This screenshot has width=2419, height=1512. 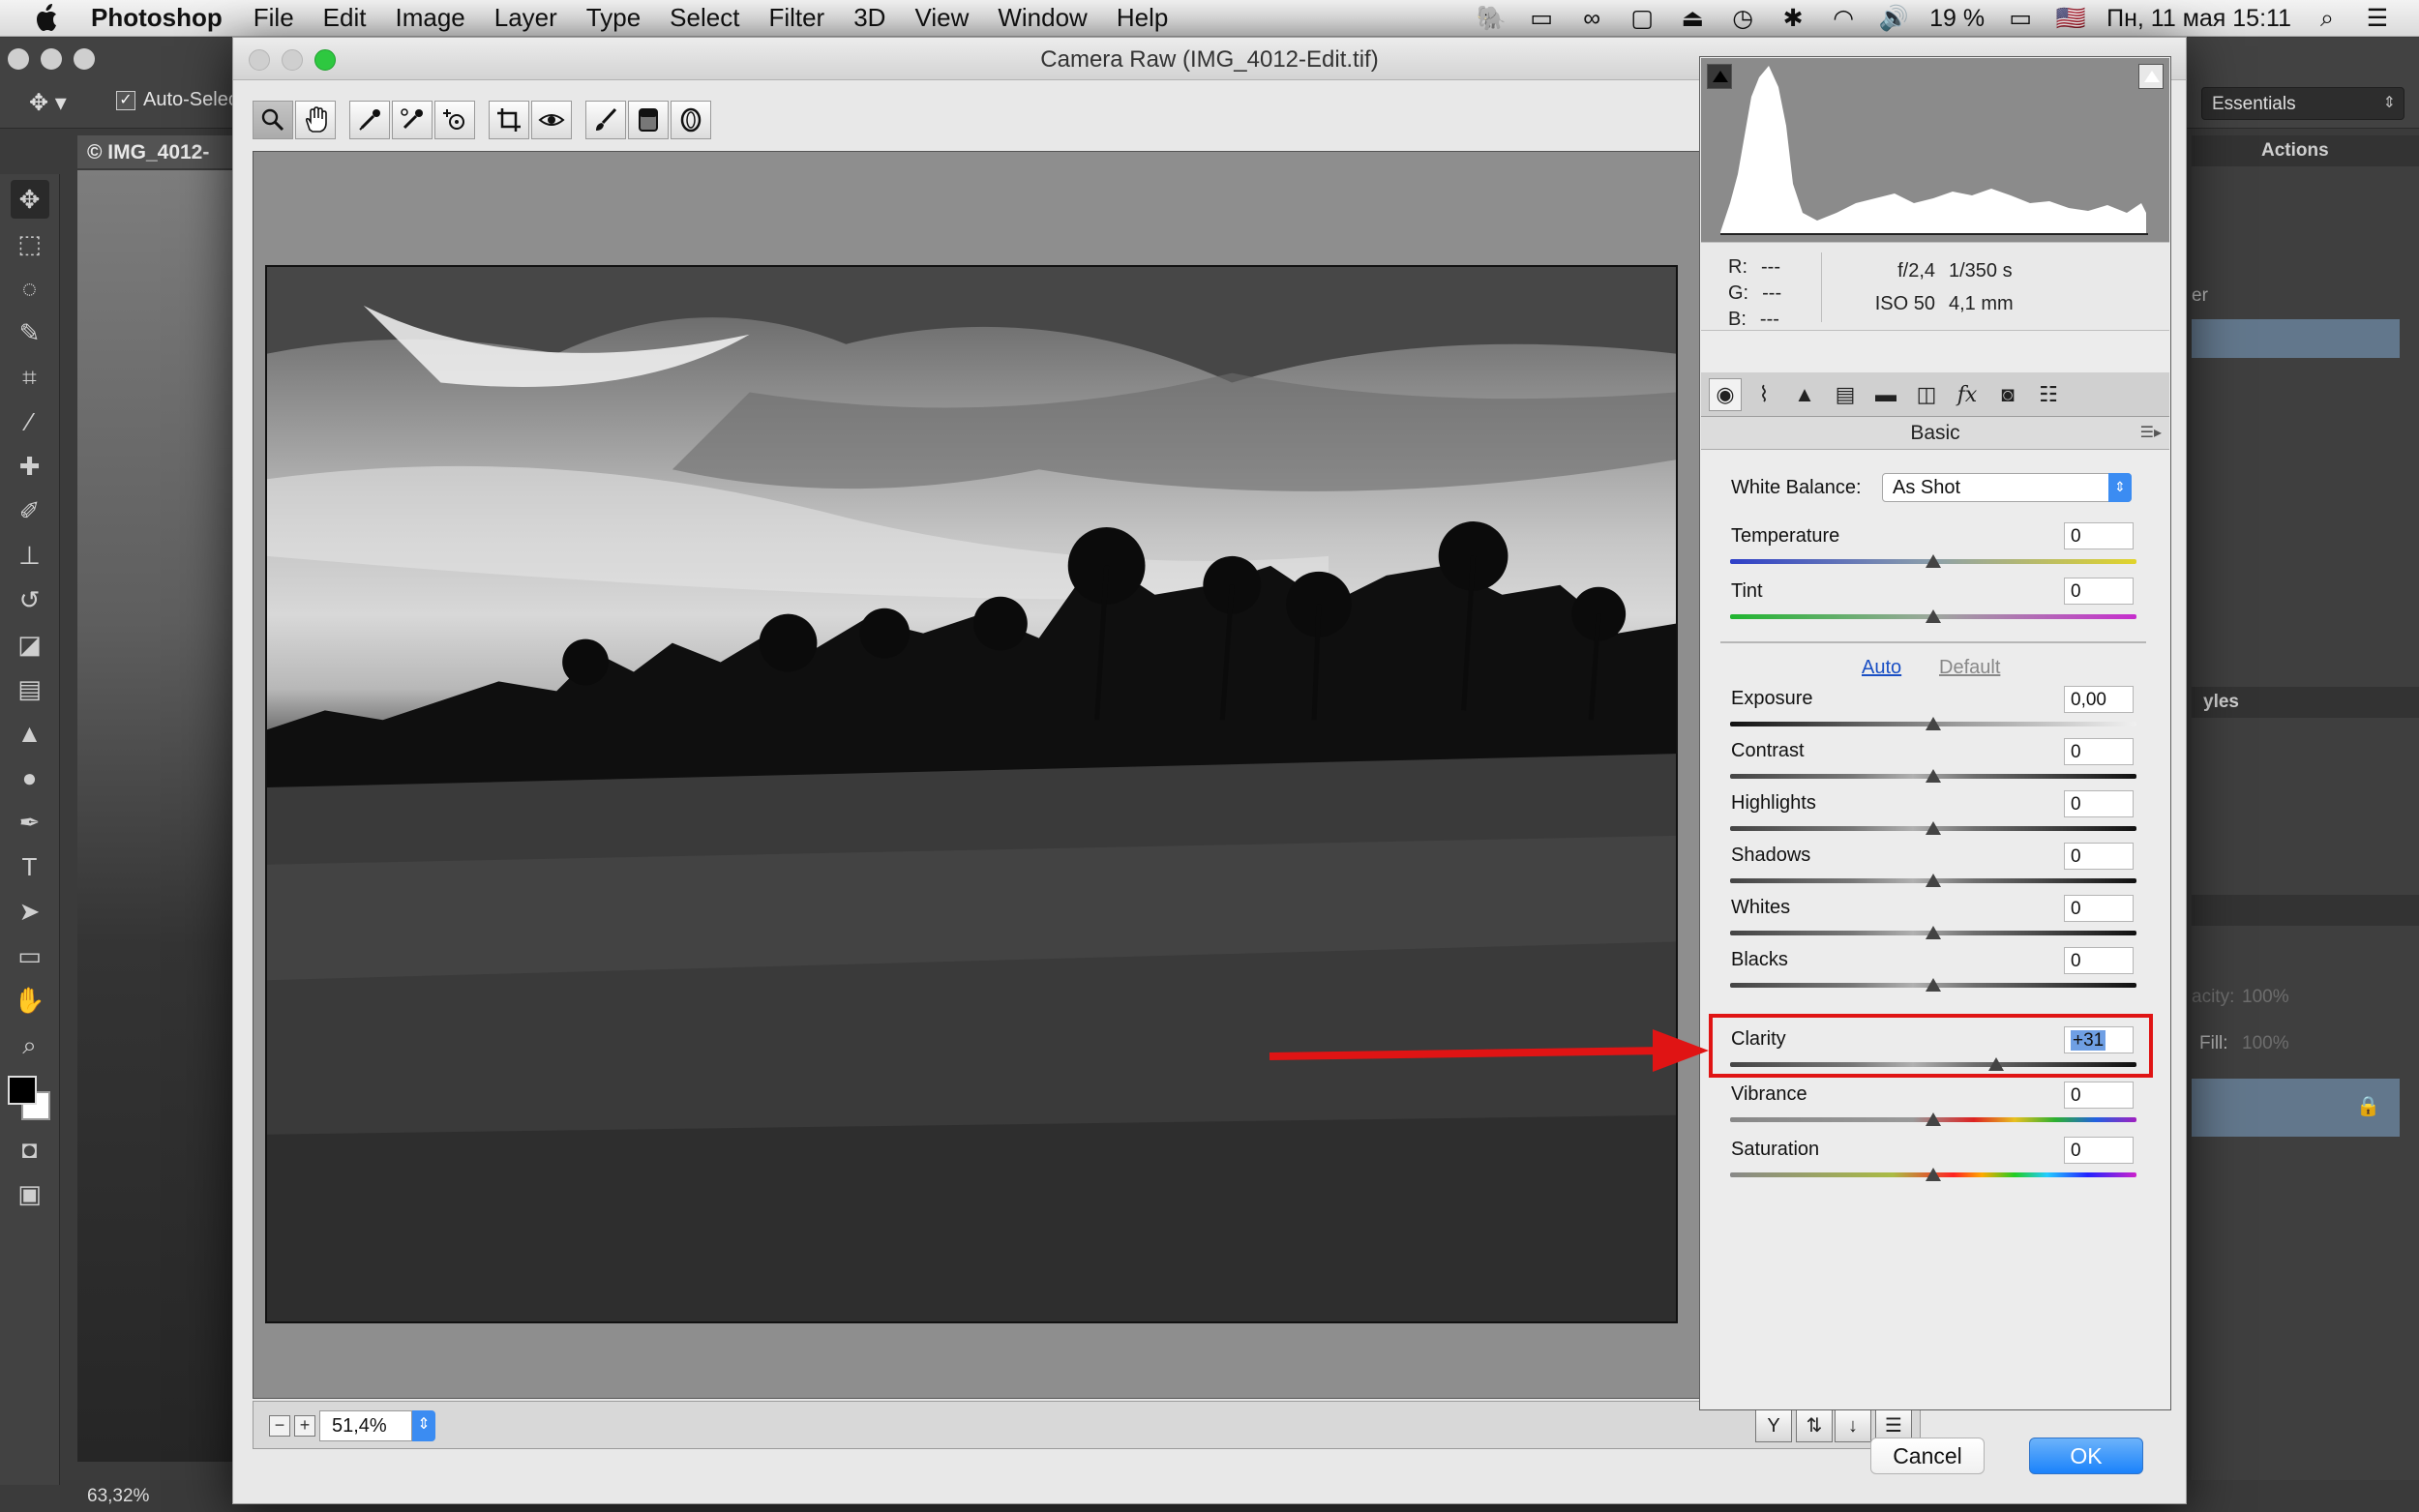 What do you see at coordinates (2007, 487) in the screenshot?
I see `white-balance-select: As Shot ⇕` at bounding box center [2007, 487].